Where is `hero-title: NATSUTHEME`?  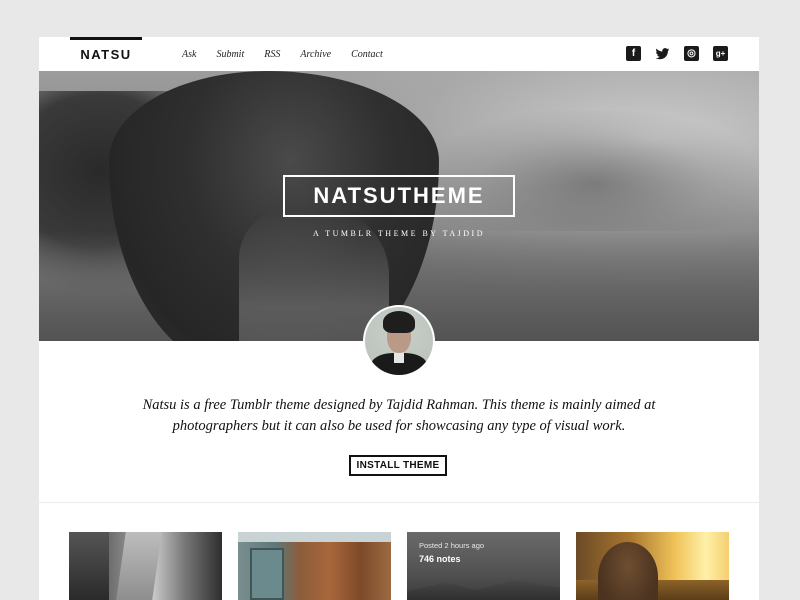
hero-title: NATSUTHEME is located at coordinates (399, 196).